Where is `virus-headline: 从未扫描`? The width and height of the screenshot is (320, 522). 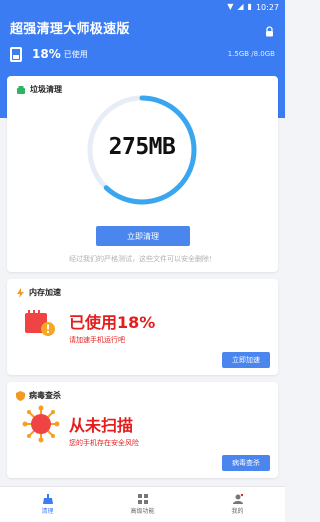 virus-headline: 从未扫描 is located at coordinates (101, 425).